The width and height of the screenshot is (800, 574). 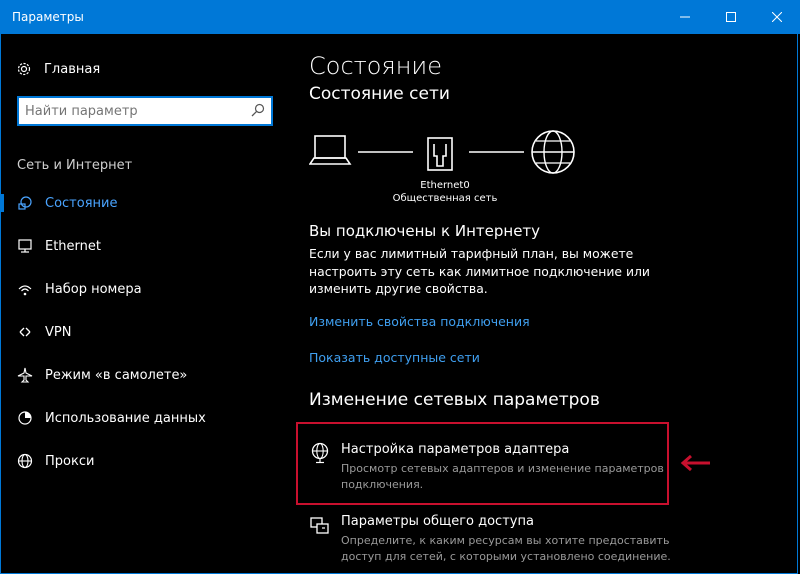 What do you see at coordinates (425, 231) in the screenshot?
I see `connected-heading: Вы подключены к Интернету` at bounding box center [425, 231].